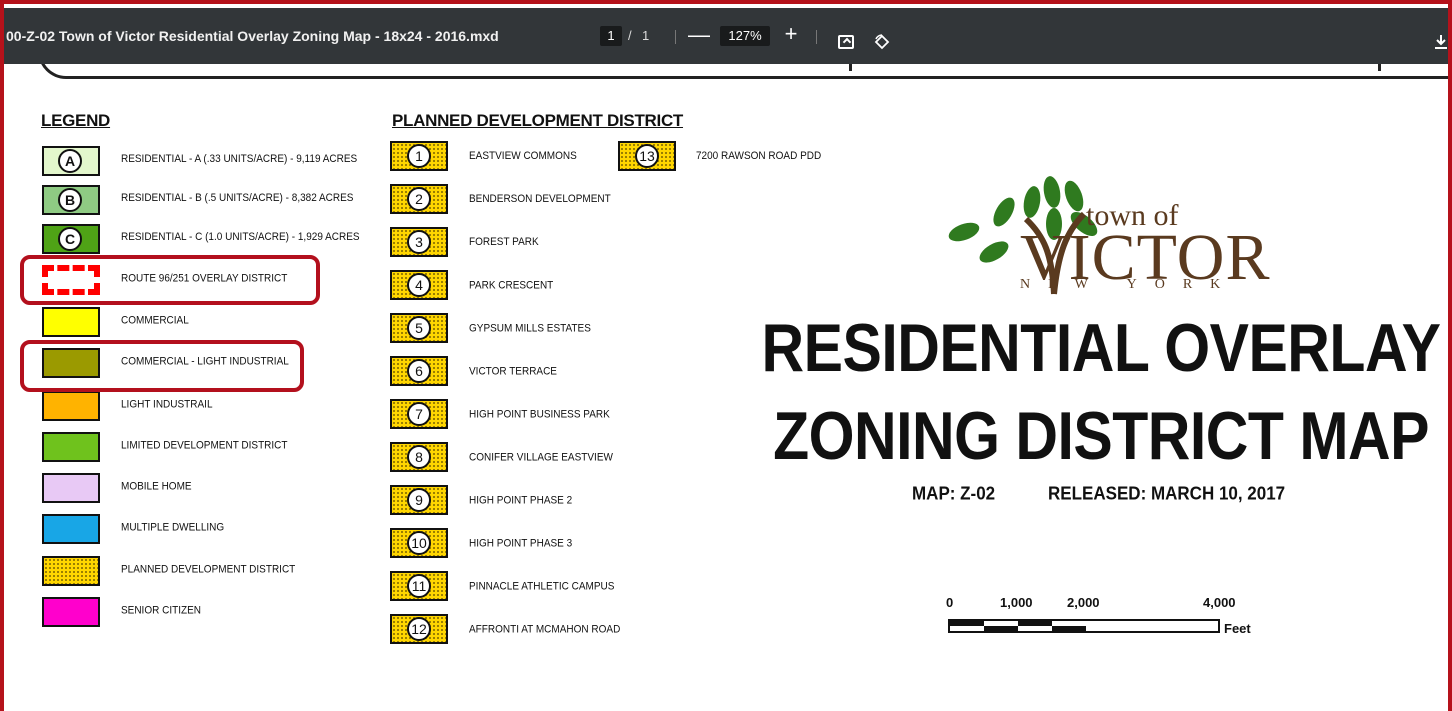 Image resolution: width=1452 pixels, height=711 pixels. What do you see at coordinates (540, 199) in the screenshot?
I see `pdd-label: BENDERSON DEVELOPMENT` at bounding box center [540, 199].